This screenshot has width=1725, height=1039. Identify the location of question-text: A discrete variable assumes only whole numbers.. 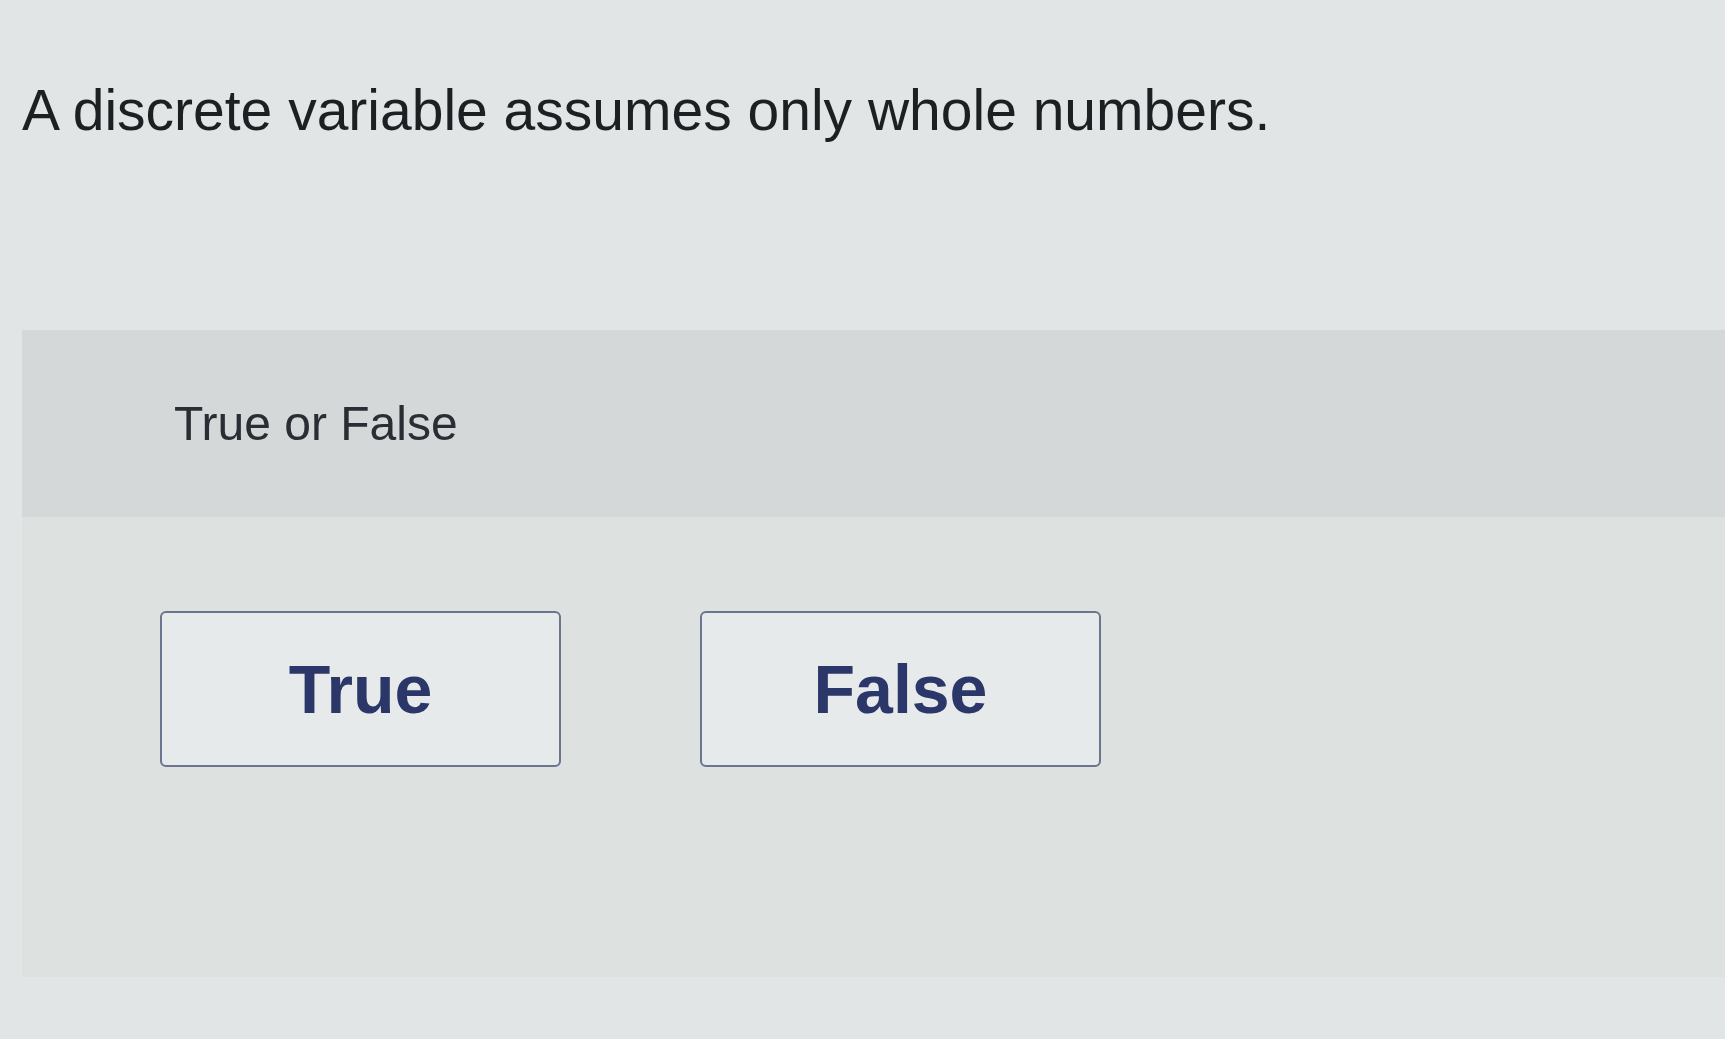
(646, 110).